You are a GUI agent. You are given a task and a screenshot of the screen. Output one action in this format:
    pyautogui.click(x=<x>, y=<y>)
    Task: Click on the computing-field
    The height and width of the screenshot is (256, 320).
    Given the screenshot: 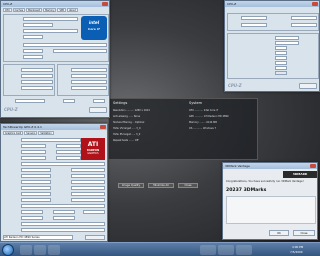 What is the action you would take?
    pyautogui.click(x=63, y=230)
    